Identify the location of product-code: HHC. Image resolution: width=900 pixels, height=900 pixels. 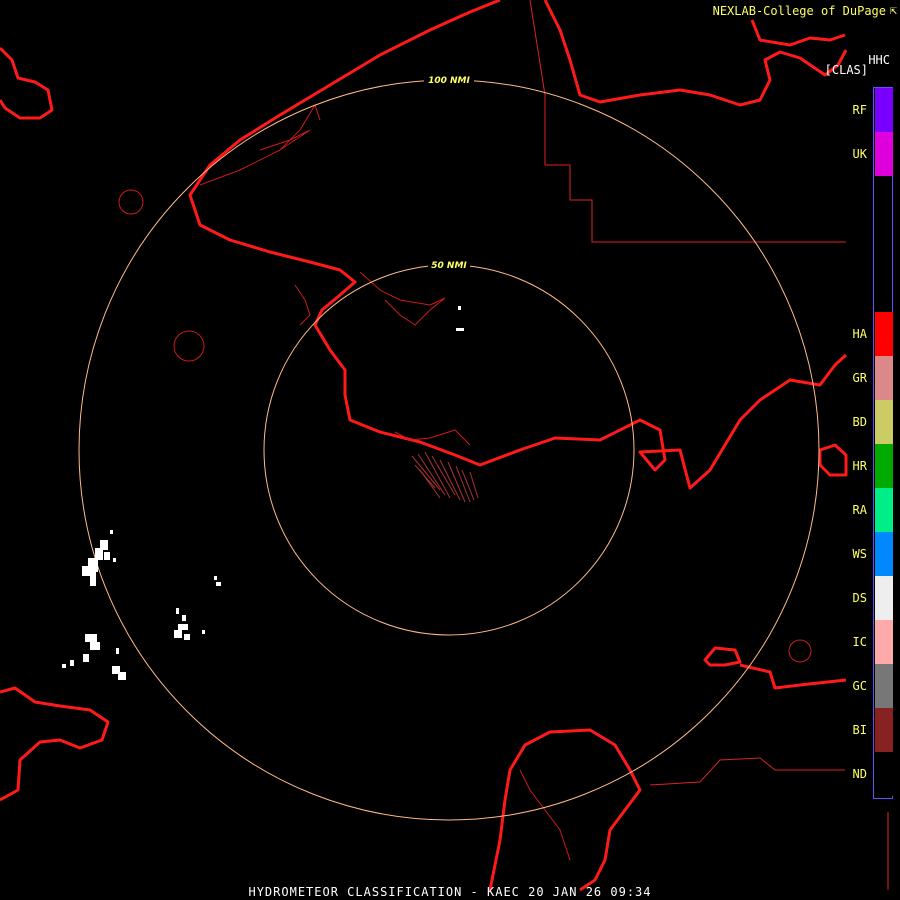
(879, 60).